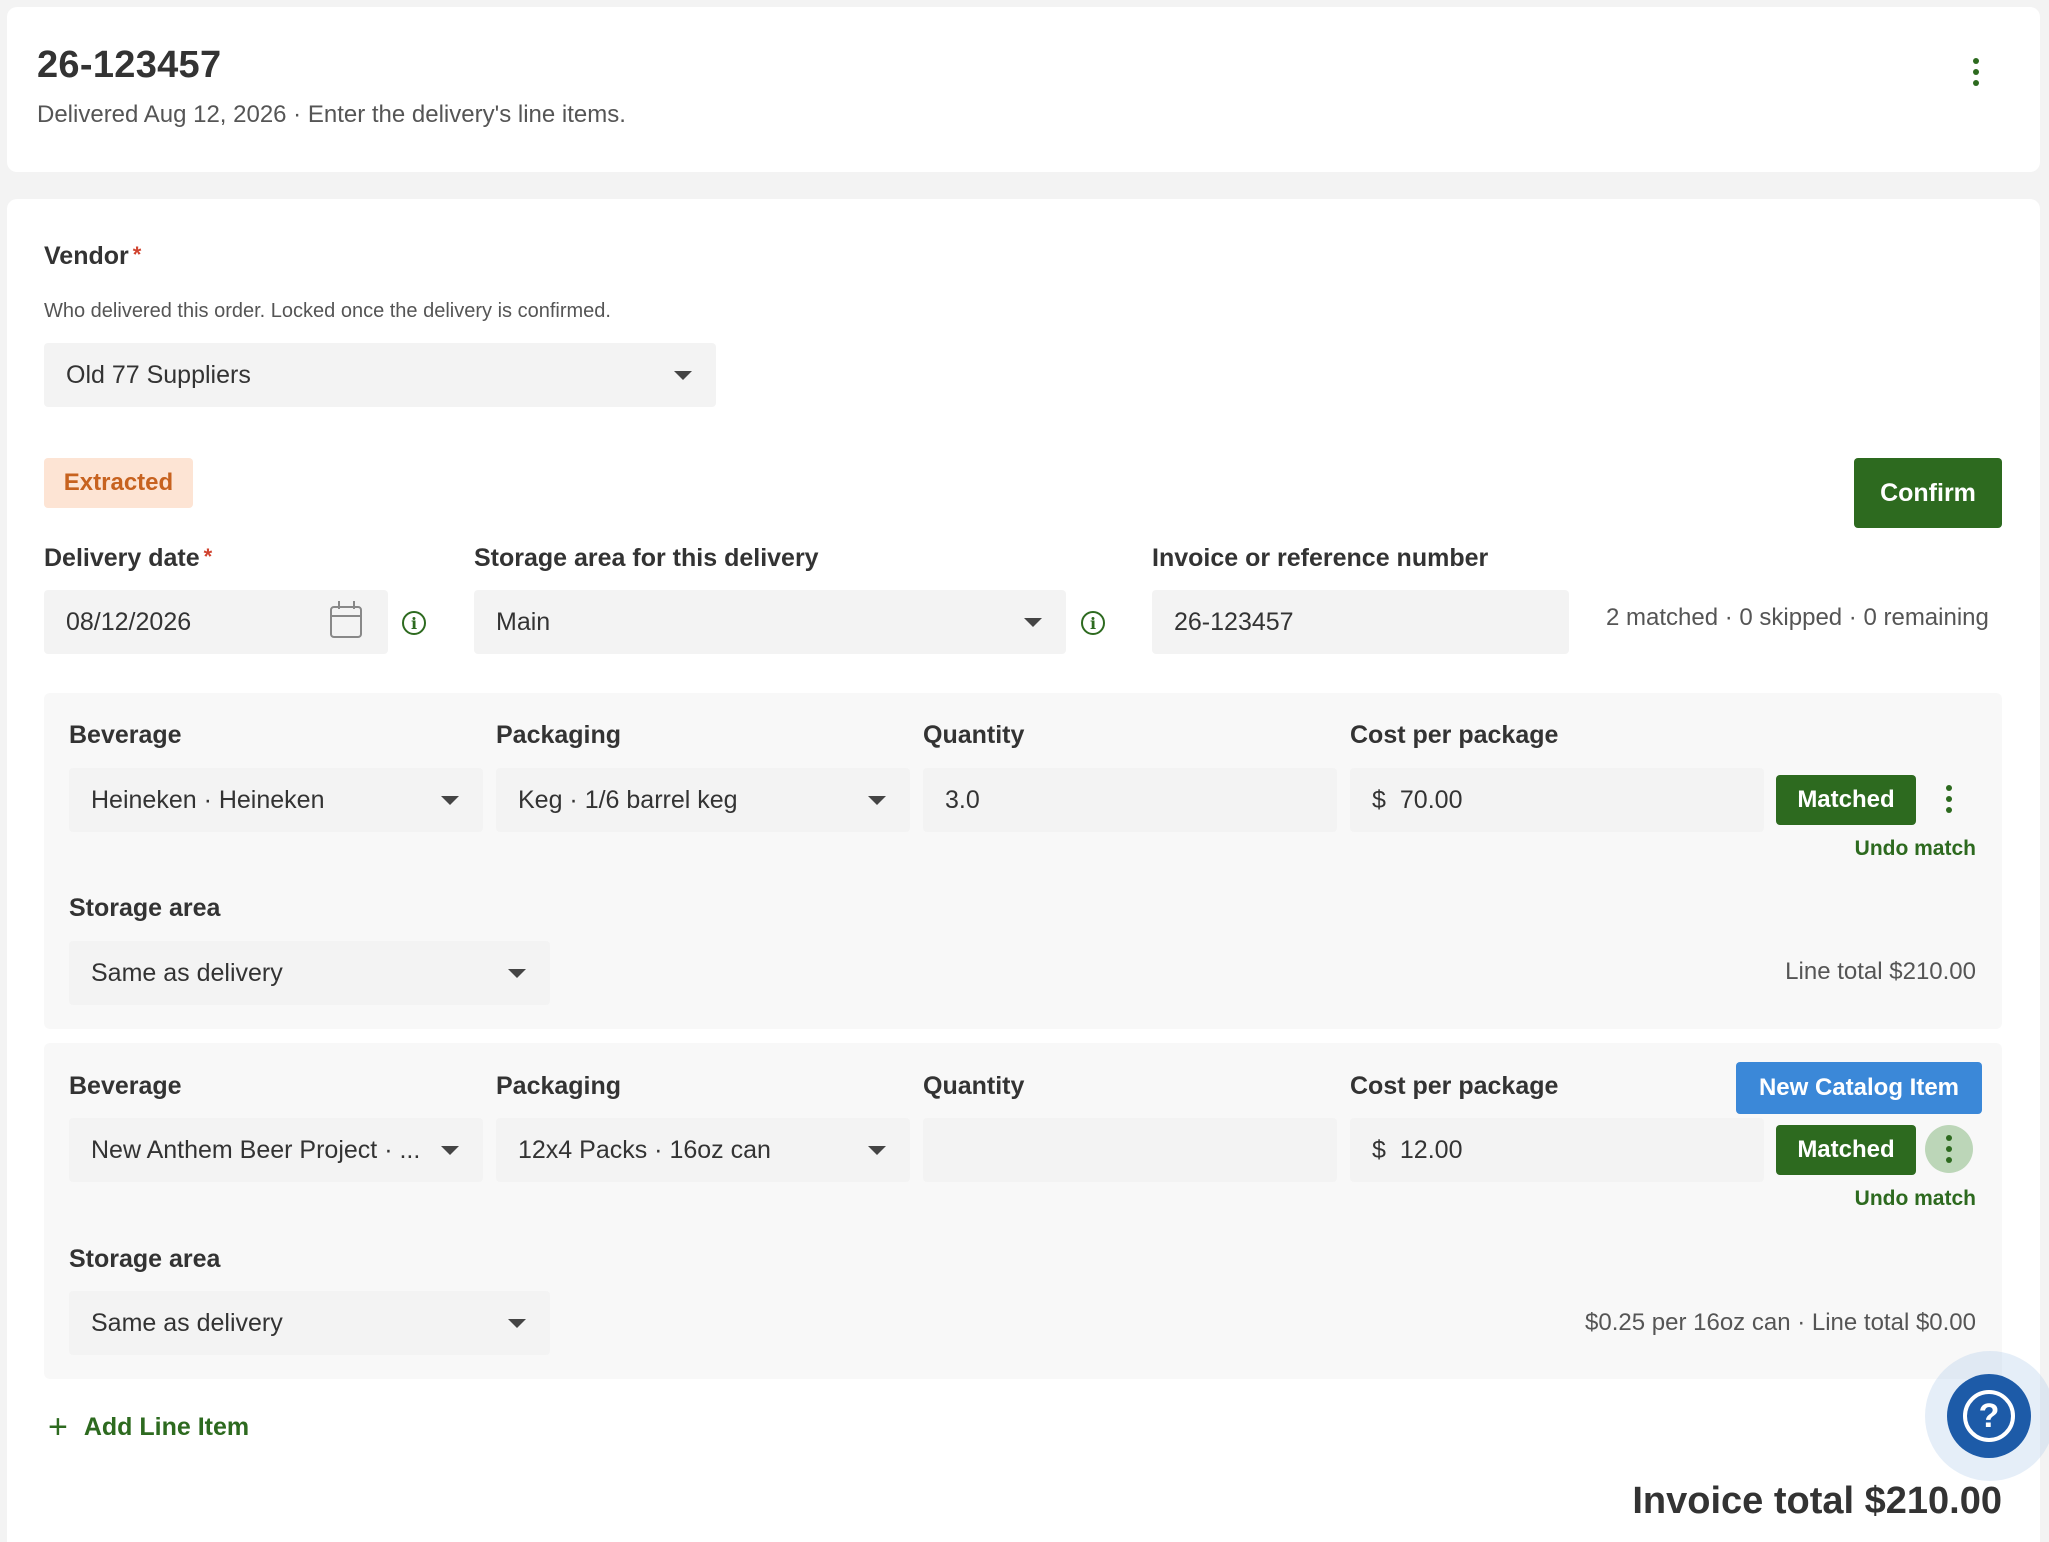  I want to click on header-more-menu-button, so click(1976, 72).